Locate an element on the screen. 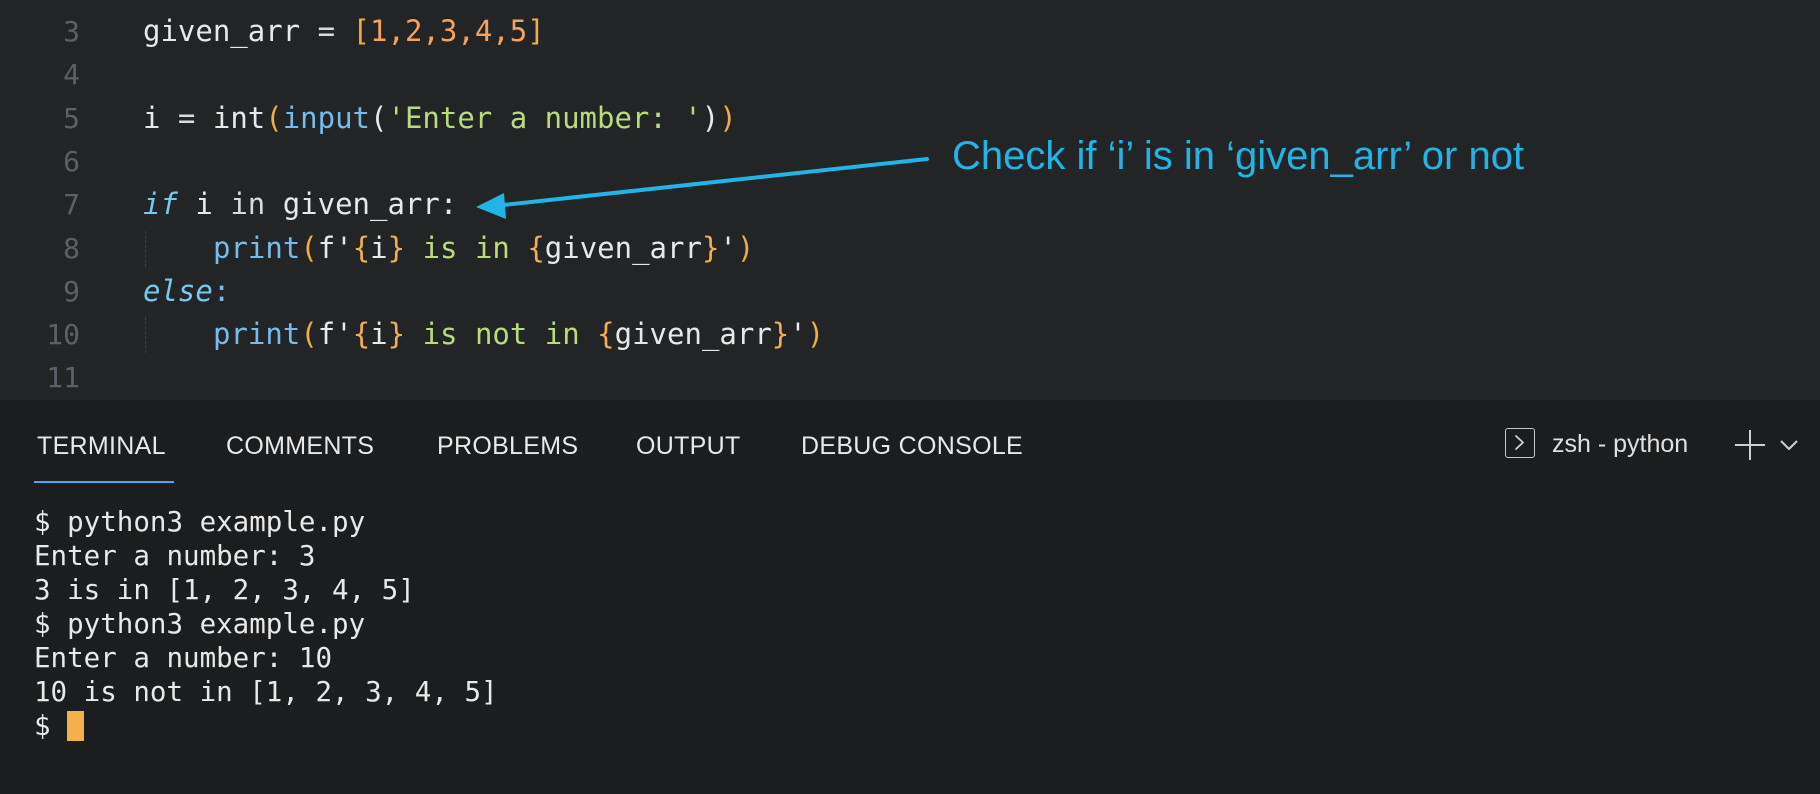 The height and width of the screenshot is (794, 1820). plus-icon is located at coordinates (1750, 445).